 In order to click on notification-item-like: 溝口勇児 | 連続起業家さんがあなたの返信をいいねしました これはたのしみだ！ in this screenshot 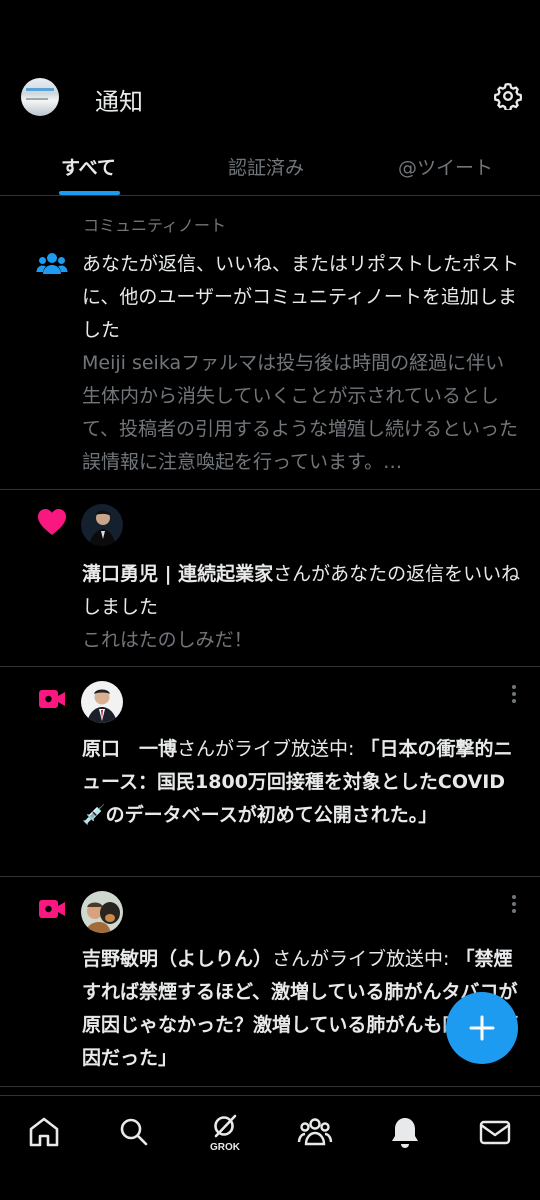, I will do `click(270, 578)`.